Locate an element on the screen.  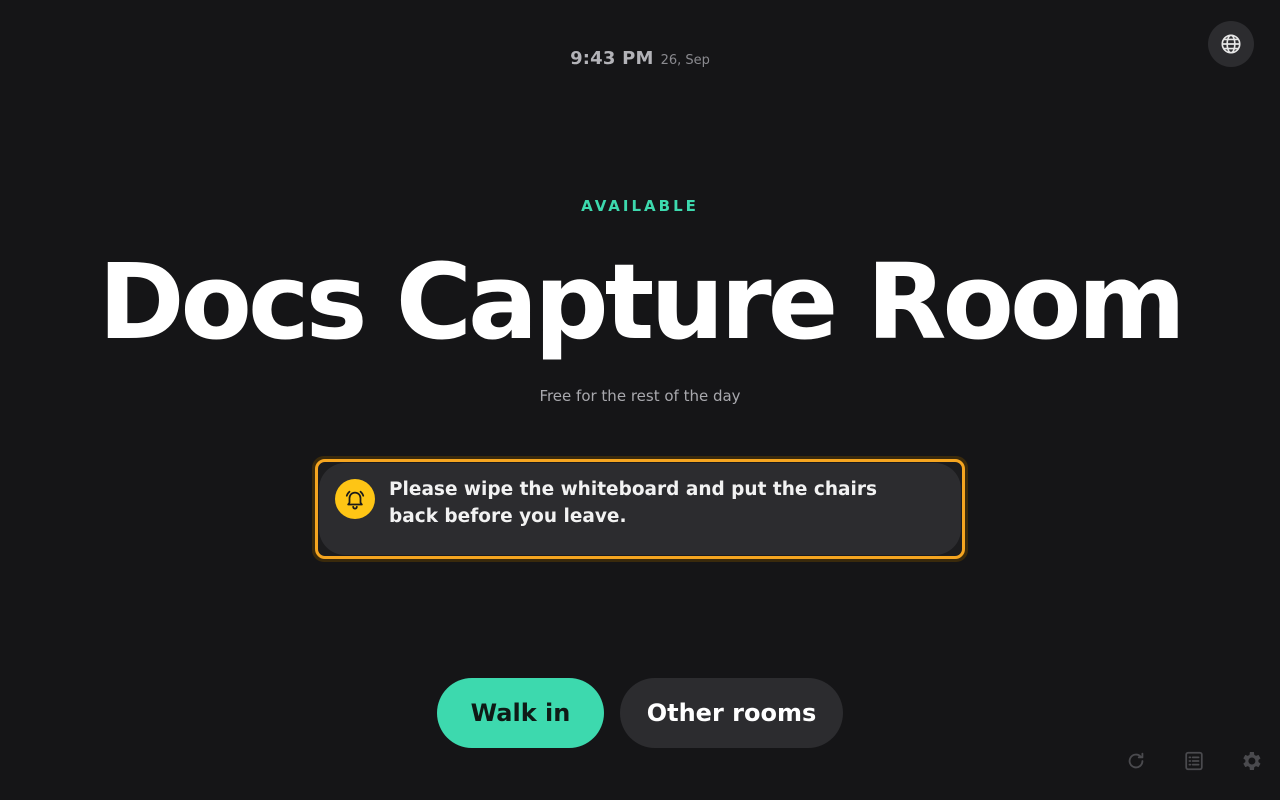
room-name: Docs Capture Room is located at coordinates (642, 302).